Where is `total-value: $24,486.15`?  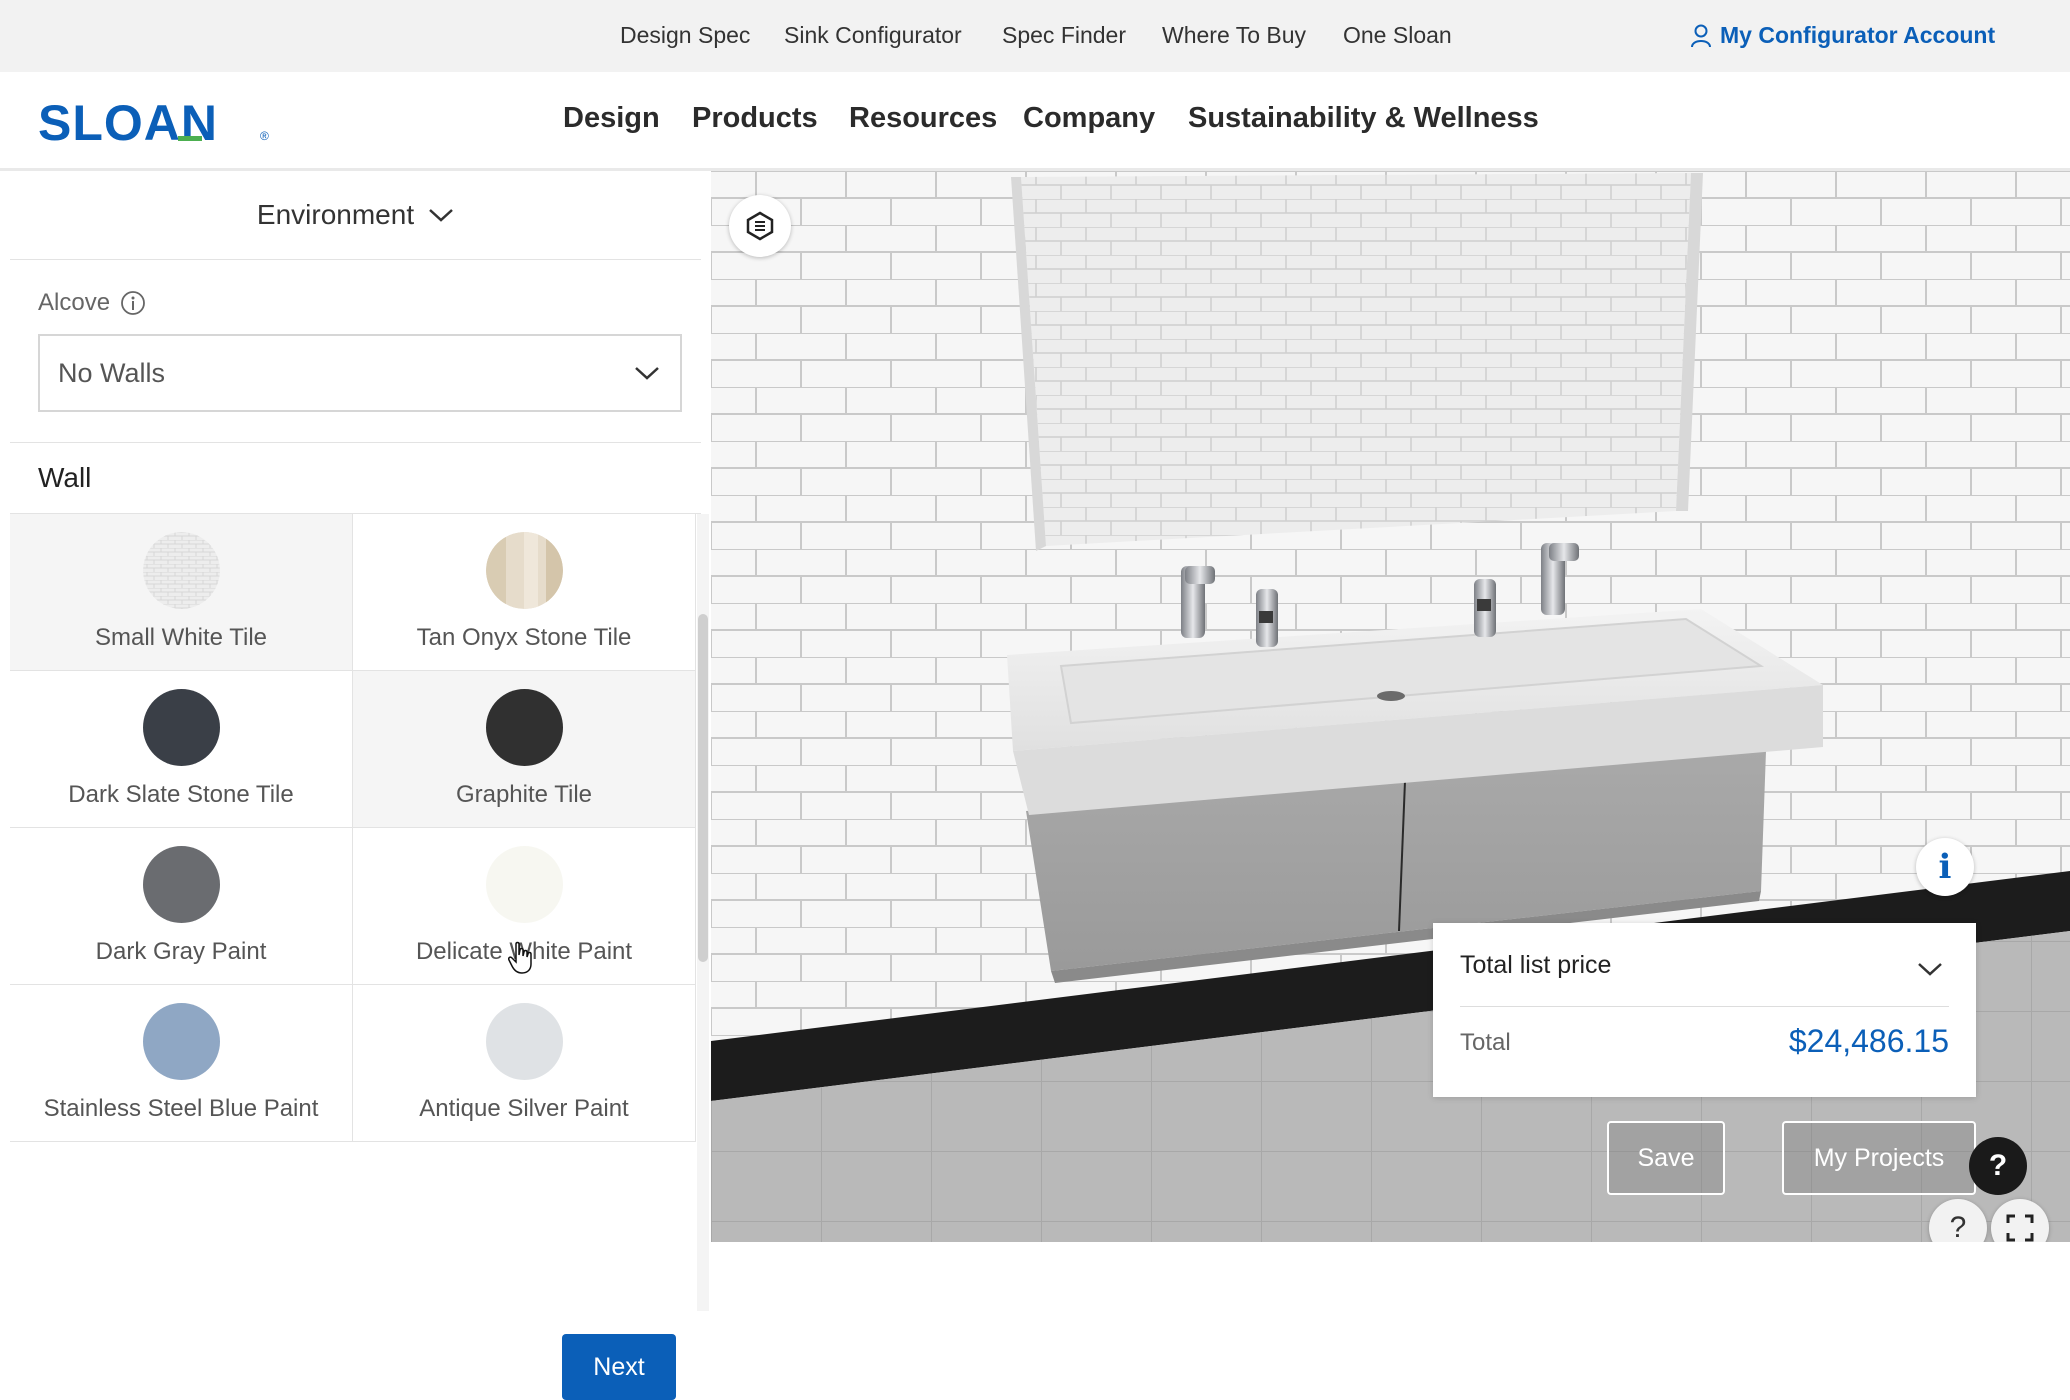 total-value: $24,486.15 is located at coordinates (1868, 1041).